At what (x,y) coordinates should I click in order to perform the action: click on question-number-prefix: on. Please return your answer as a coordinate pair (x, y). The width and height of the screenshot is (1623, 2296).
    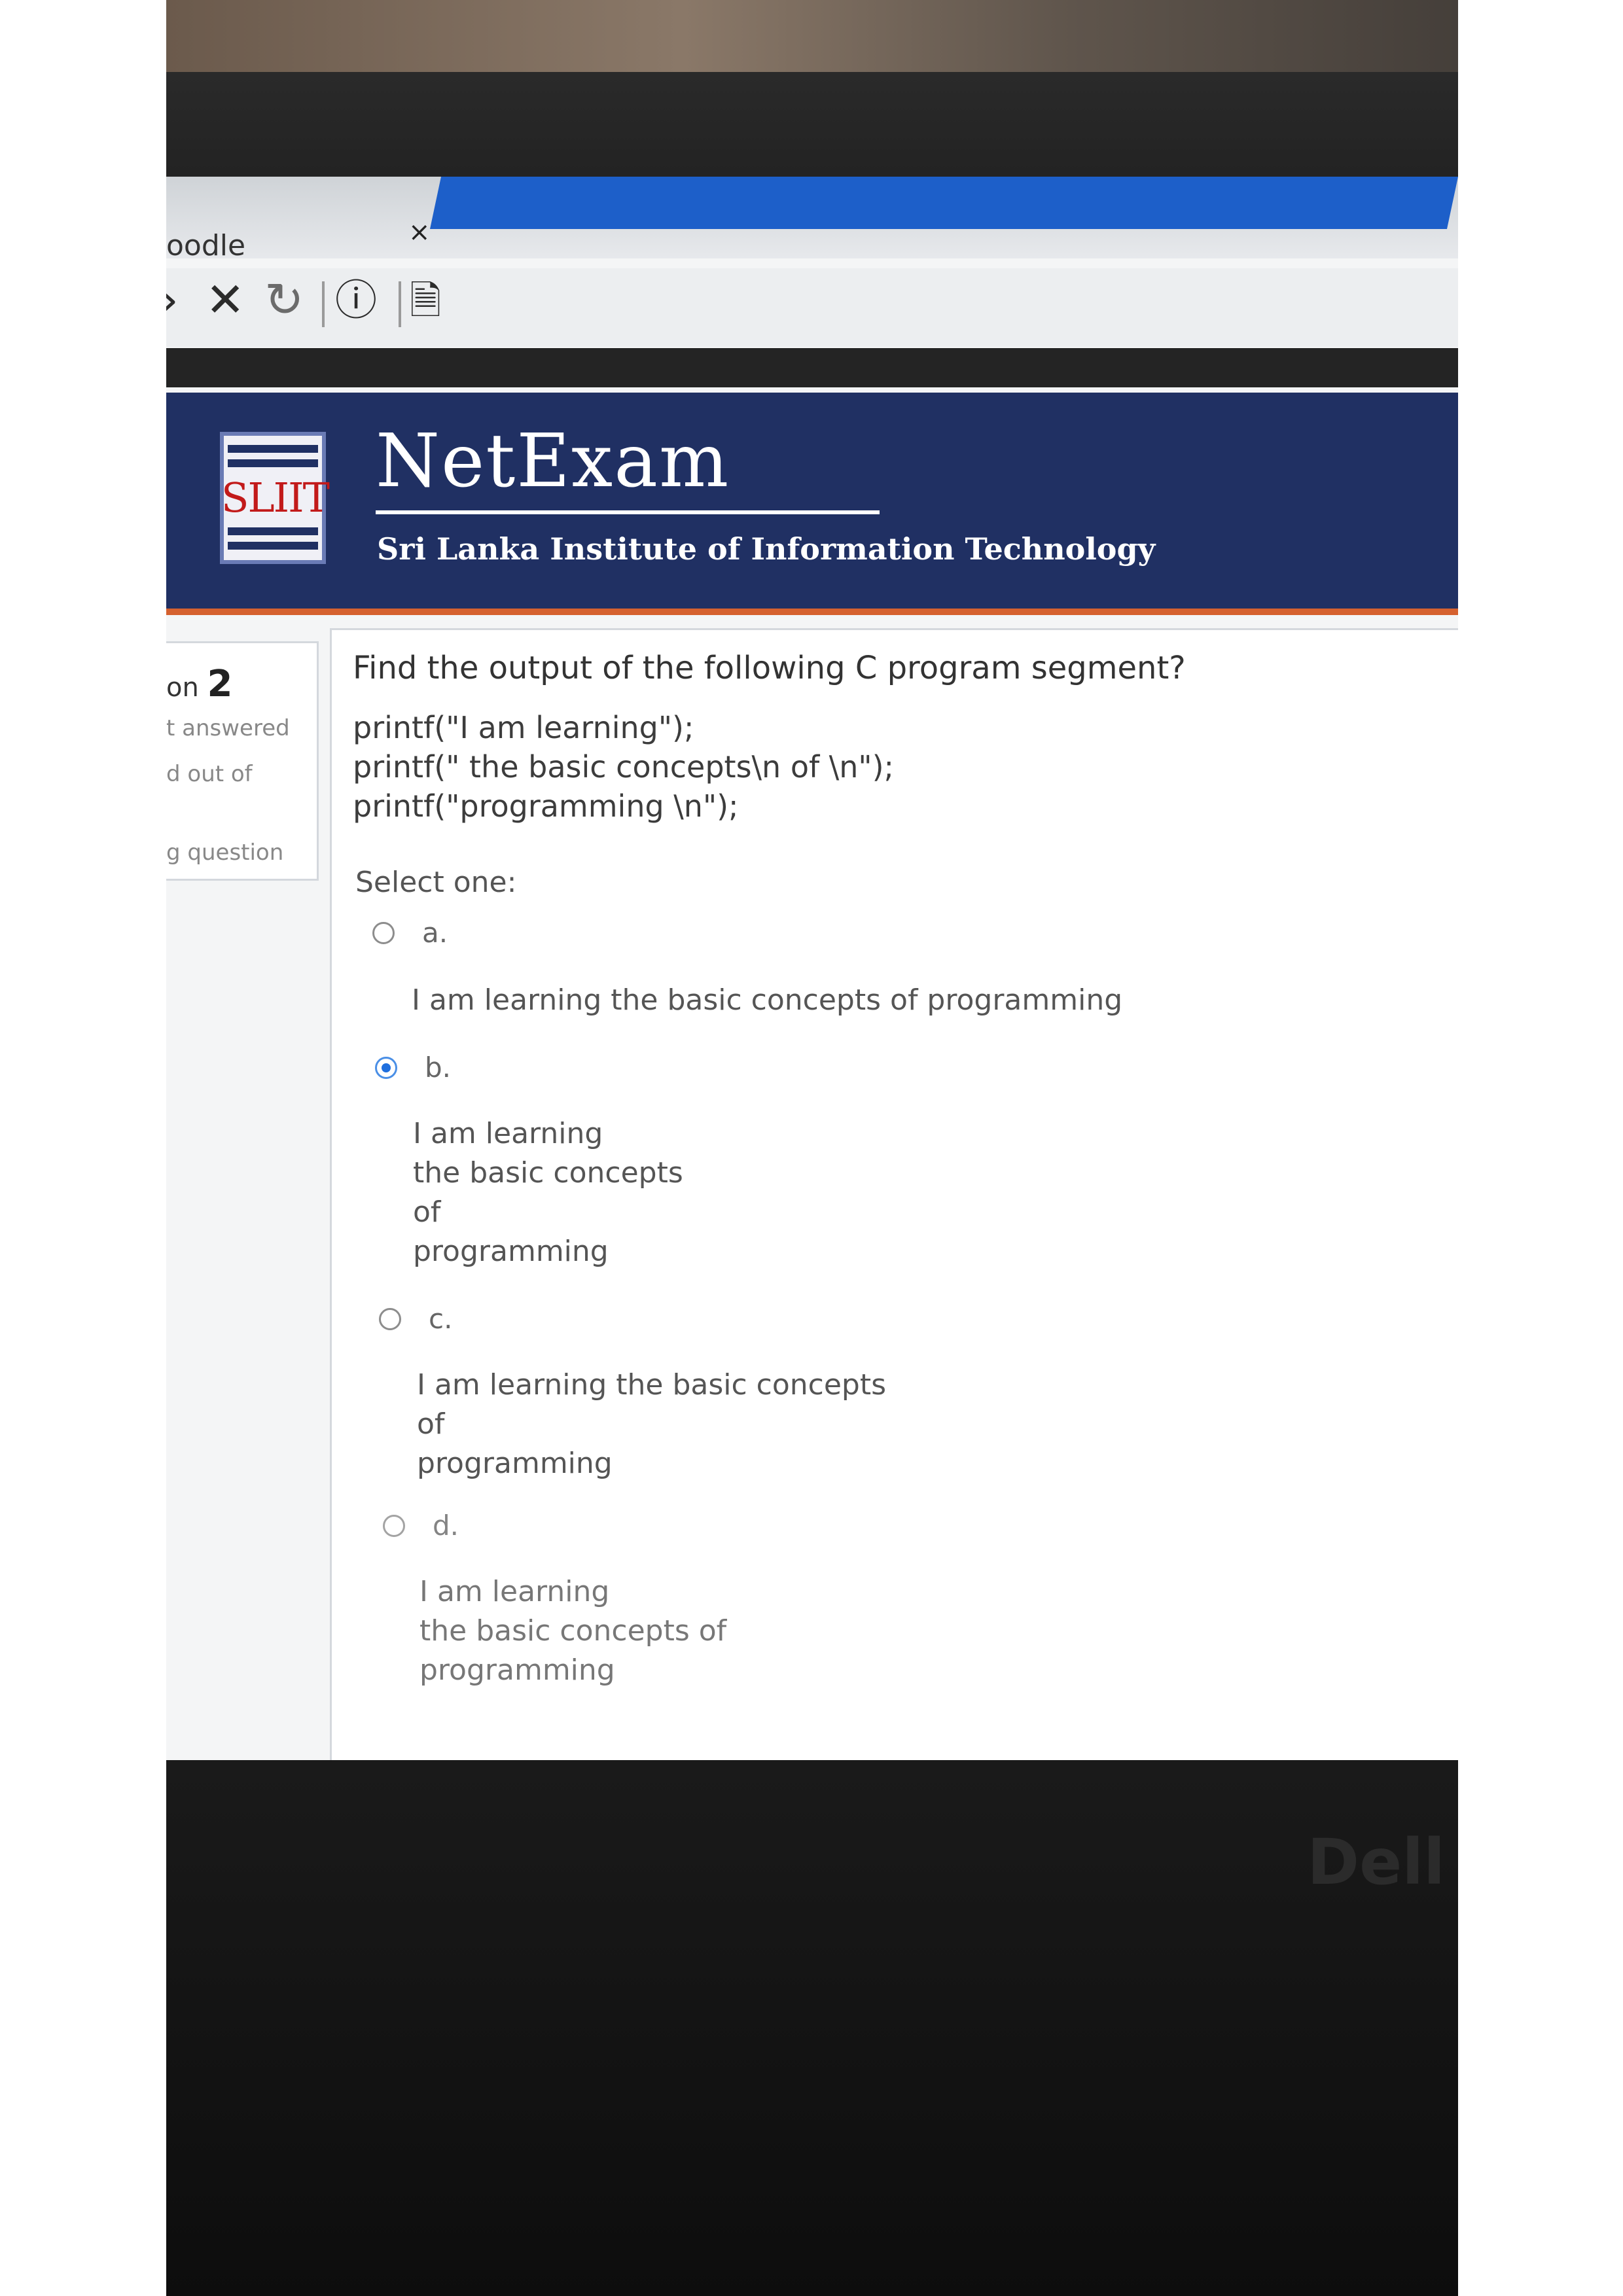
    Looking at the image, I should click on (182, 688).